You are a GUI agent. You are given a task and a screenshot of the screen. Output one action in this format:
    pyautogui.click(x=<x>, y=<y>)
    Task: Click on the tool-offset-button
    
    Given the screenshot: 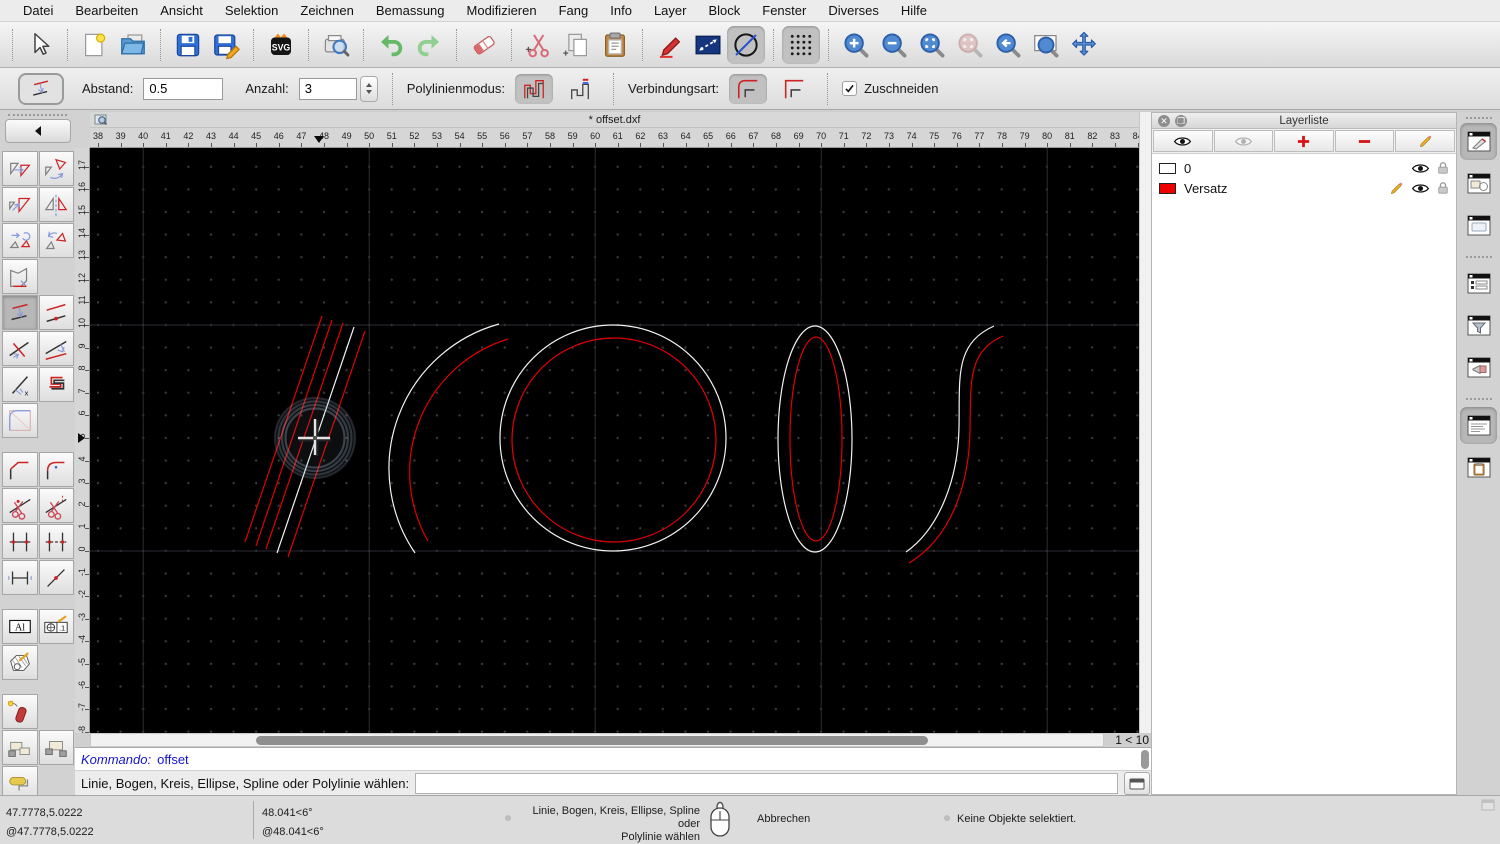 What is the action you would take?
    pyautogui.click(x=20, y=312)
    